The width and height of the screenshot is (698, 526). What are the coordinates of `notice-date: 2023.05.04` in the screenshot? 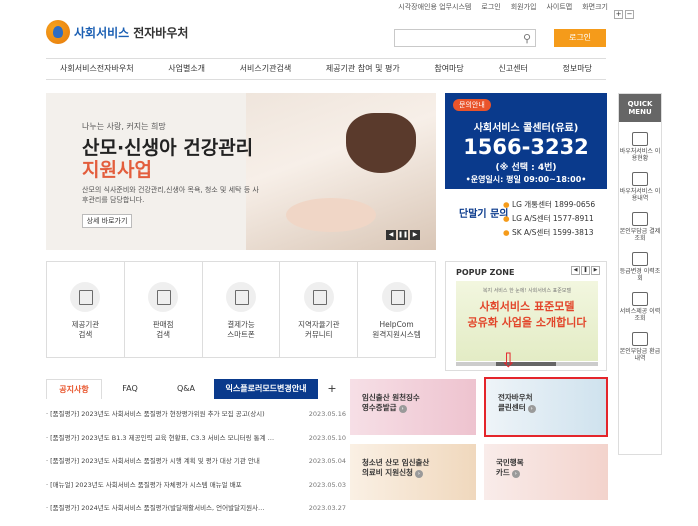 It's located at (327, 461).